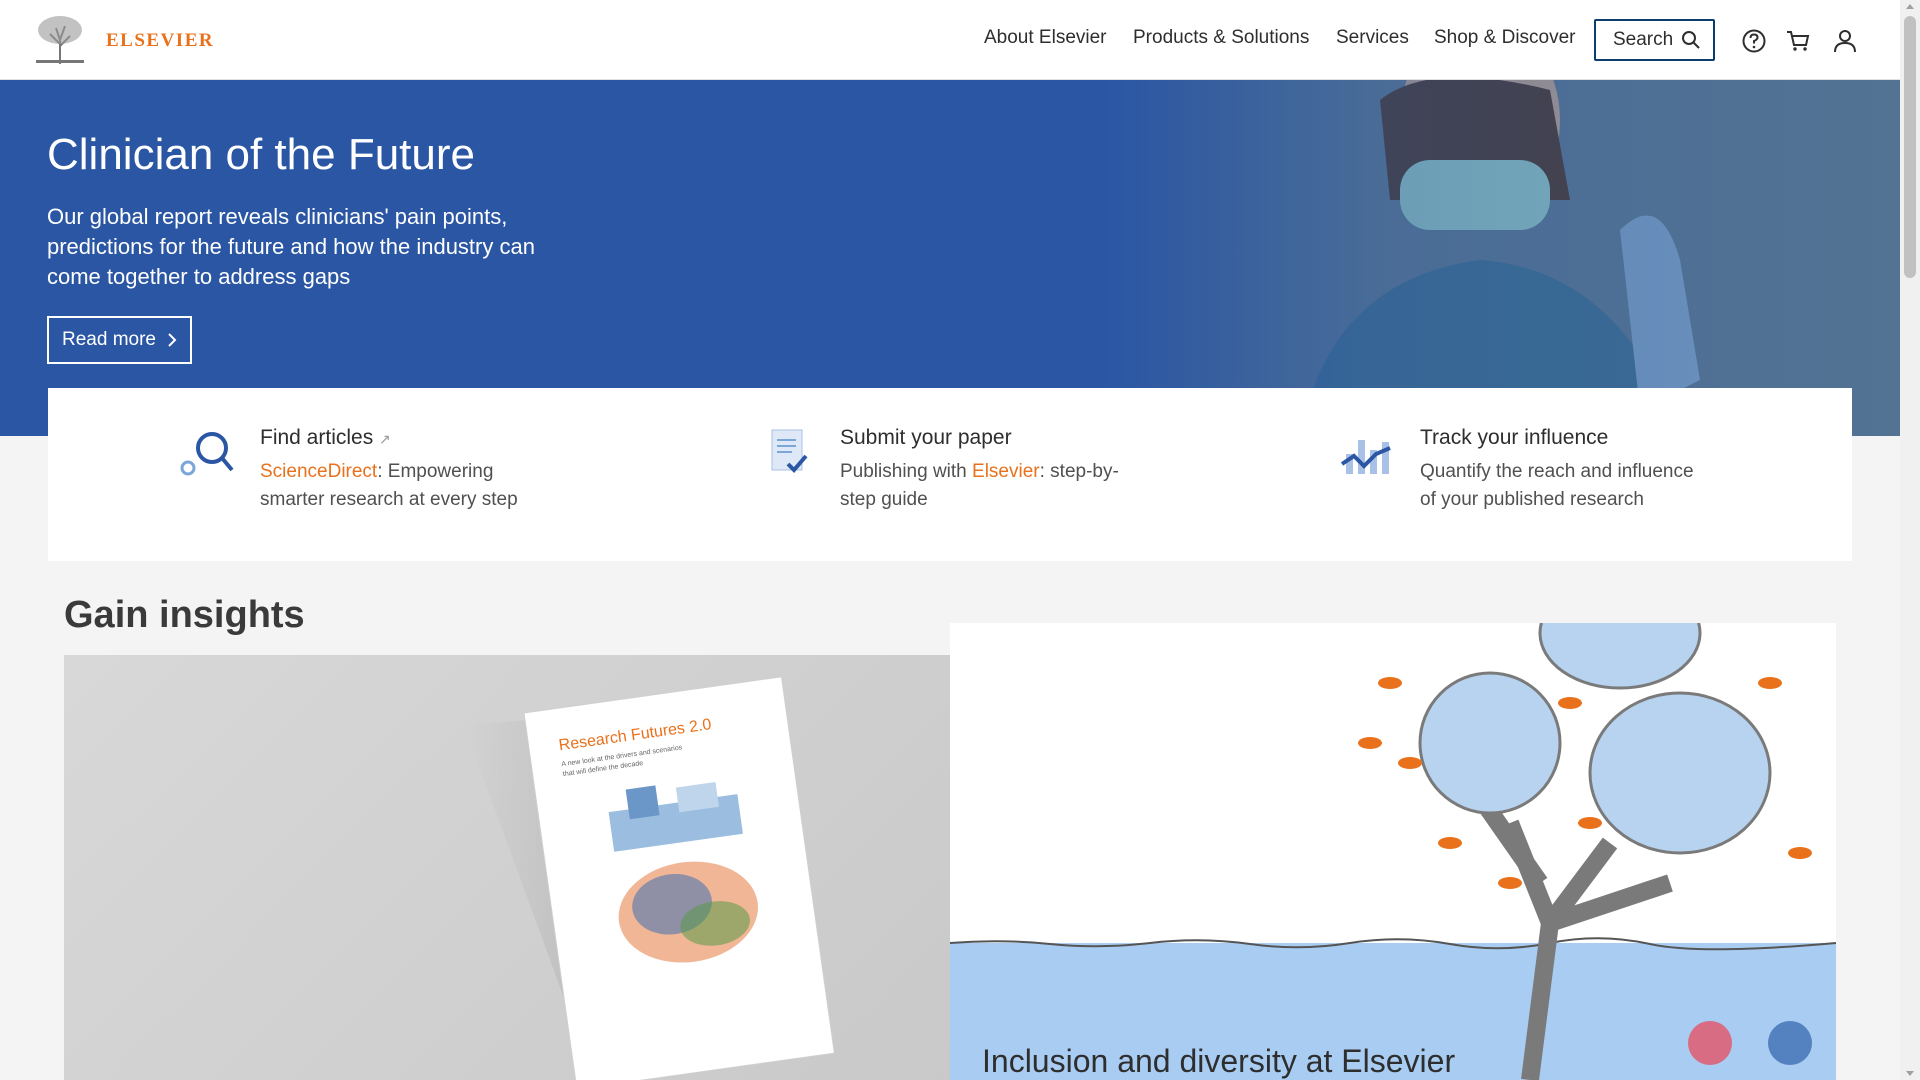 This screenshot has width=1920, height=1080. I want to click on inclusion-diversity-title: Inclusion and diversity at Elsevier, so click(1219, 1061).